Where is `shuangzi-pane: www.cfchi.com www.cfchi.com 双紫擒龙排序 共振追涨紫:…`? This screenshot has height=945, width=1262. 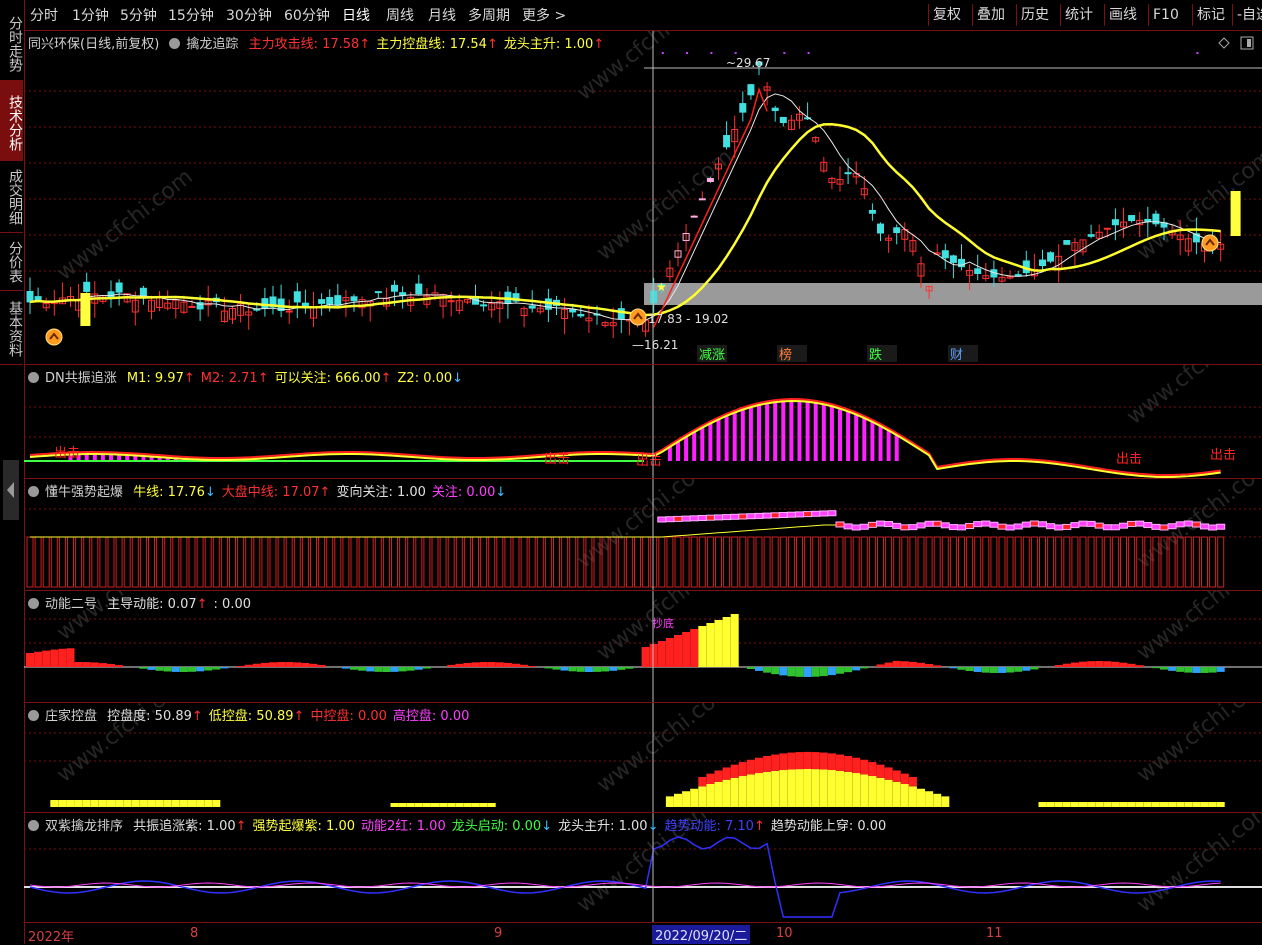 shuangzi-pane: www.cfchi.com www.cfchi.com 双紫擒龙排序 共振追涨紫:… is located at coordinates (643, 867).